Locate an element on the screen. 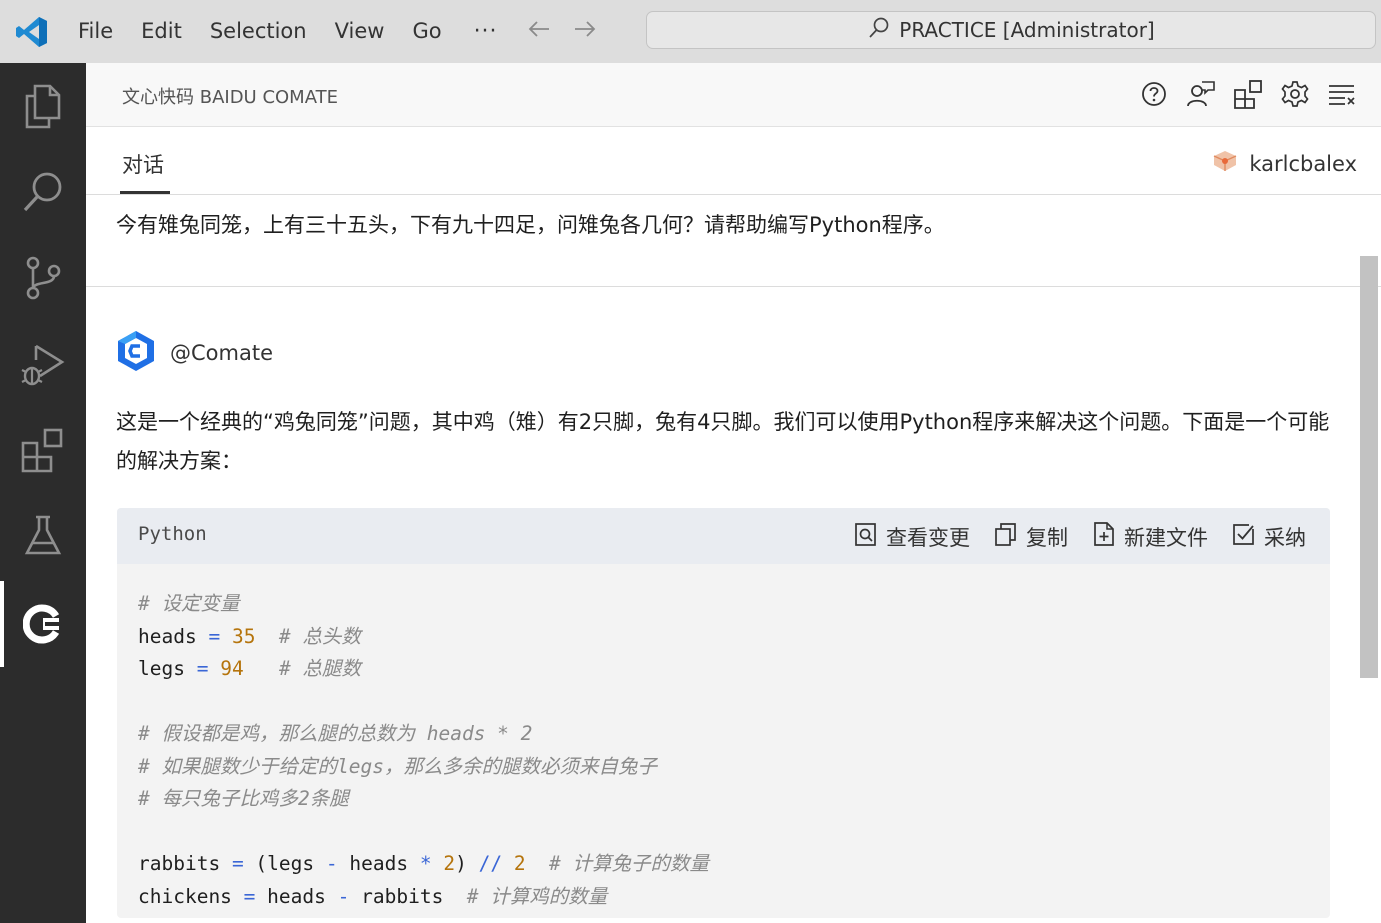 This screenshot has height=923, width=1381. user-account: karlcbalex is located at coordinates (1284, 163).